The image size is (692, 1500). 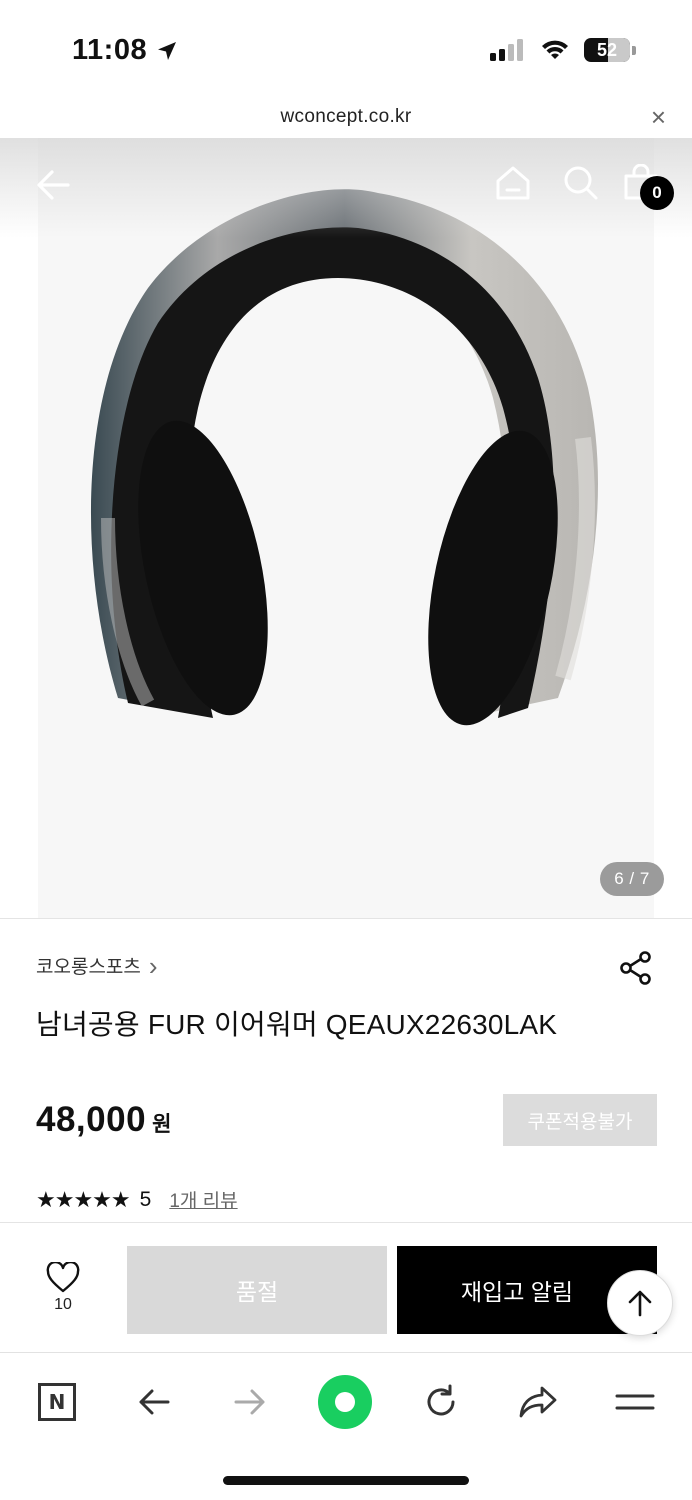 I want to click on product-title: 남녀공용 FUR 이어워머 QEAUX22630LAK, so click(x=297, y=1024).